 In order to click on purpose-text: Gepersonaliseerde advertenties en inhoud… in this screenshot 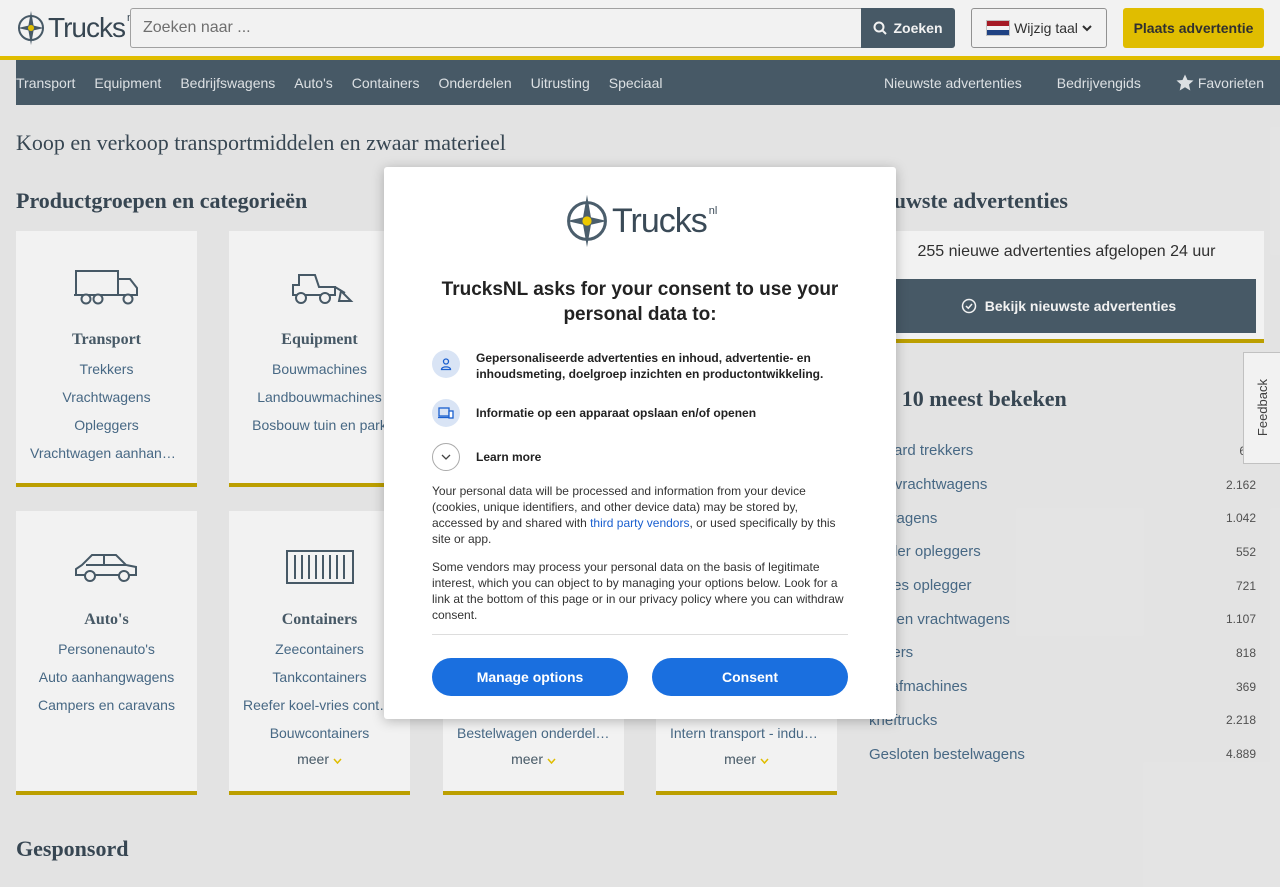, I will do `click(650, 366)`.